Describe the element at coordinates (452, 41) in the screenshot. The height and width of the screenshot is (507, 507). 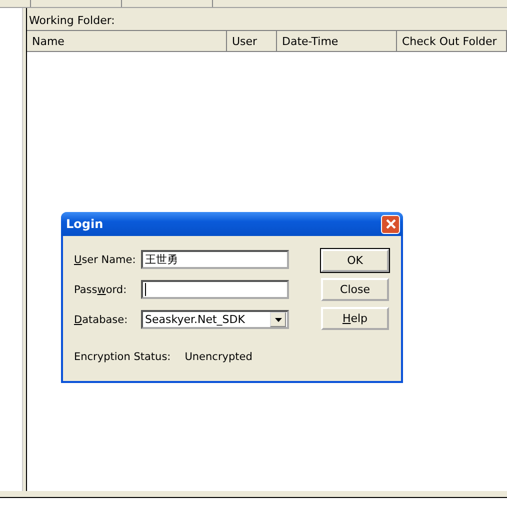
I see `column-header: Check Out Folder` at that location.